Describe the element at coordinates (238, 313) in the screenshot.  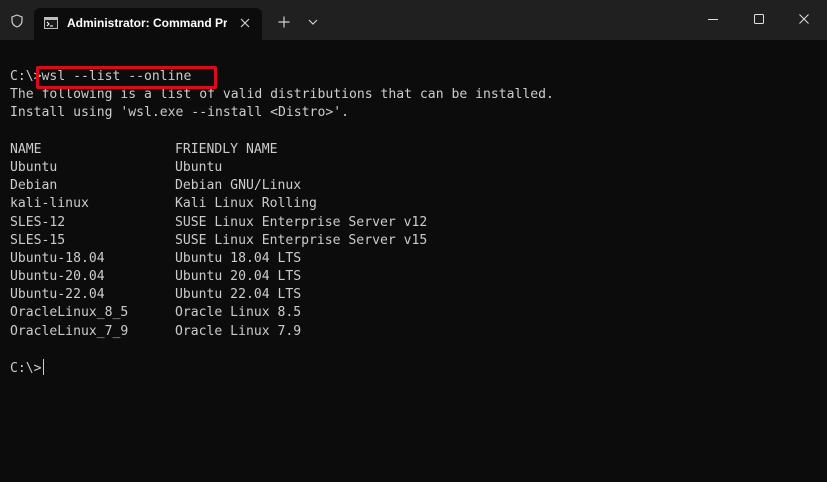
I see `distro-friendly-name: Oracle Linux 8.5` at that location.